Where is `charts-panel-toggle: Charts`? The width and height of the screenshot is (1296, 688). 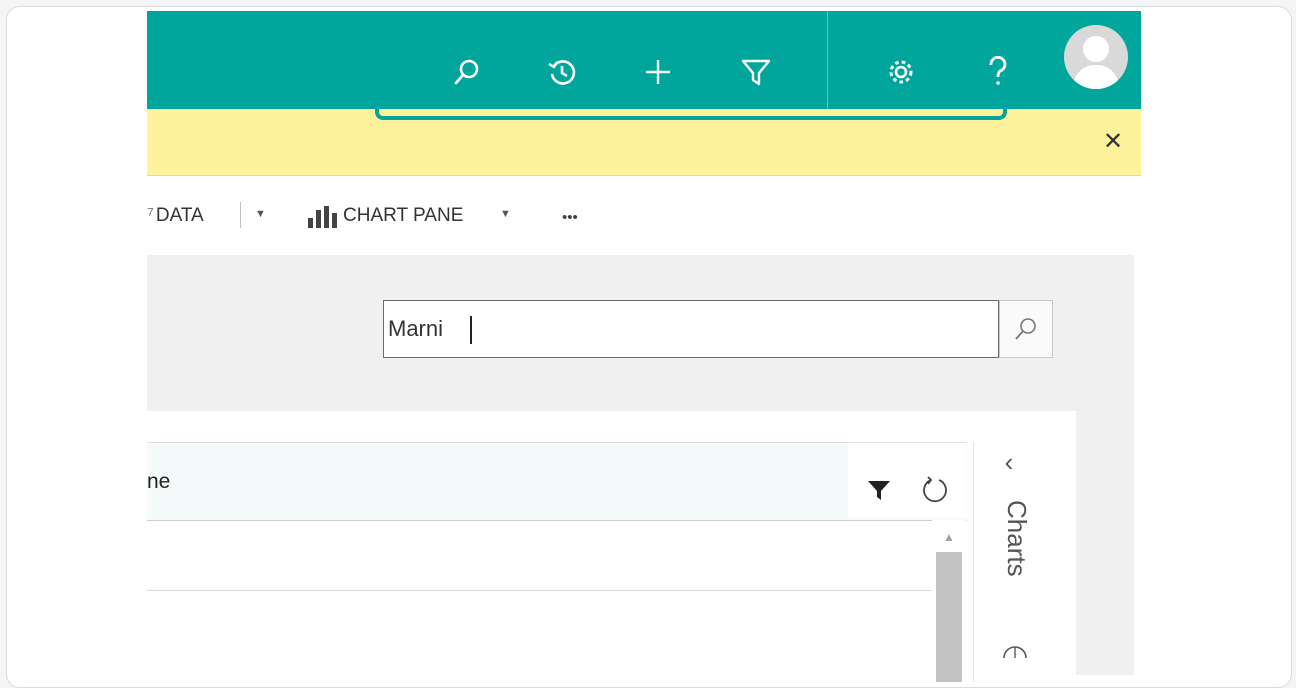 charts-panel-toggle: Charts is located at coordinates (1016, 538).